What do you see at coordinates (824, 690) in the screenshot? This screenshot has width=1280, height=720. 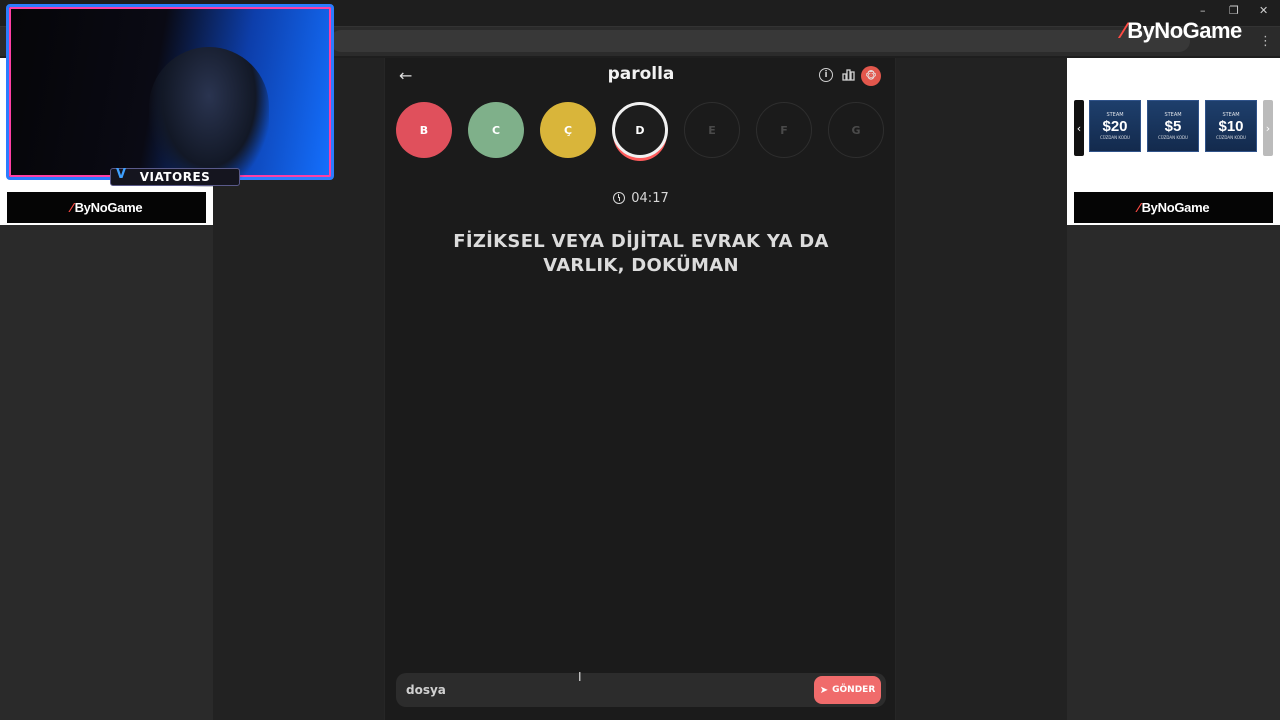 I see `send-icon: ➤` at bounding box center [824, 690].